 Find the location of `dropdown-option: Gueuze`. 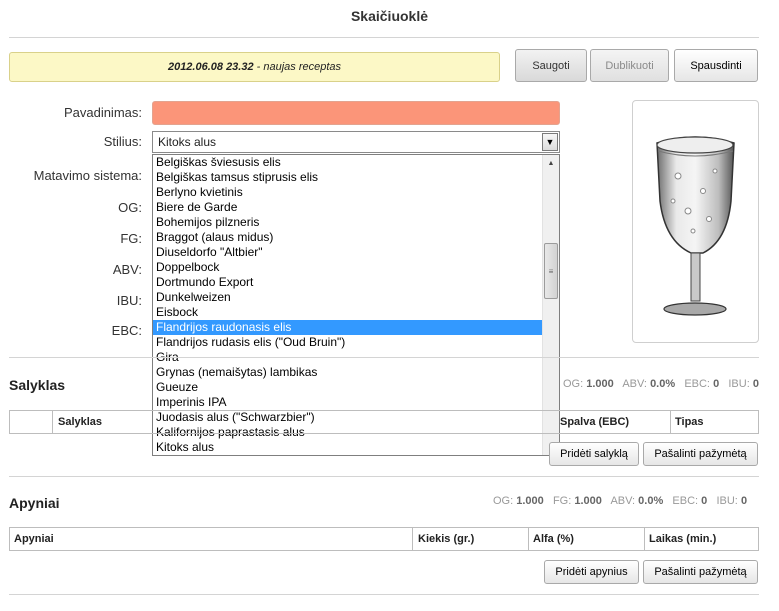

dropdown-option: Gueuze is located at coordinates (348, 387).